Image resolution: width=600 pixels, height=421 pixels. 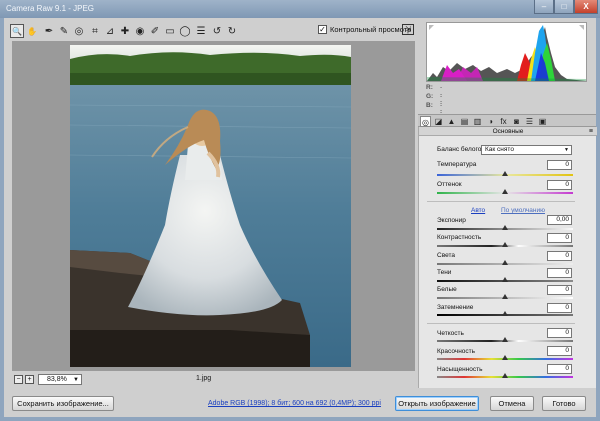 I want to click on saturation-input: 0, so click(x=559, y=369).